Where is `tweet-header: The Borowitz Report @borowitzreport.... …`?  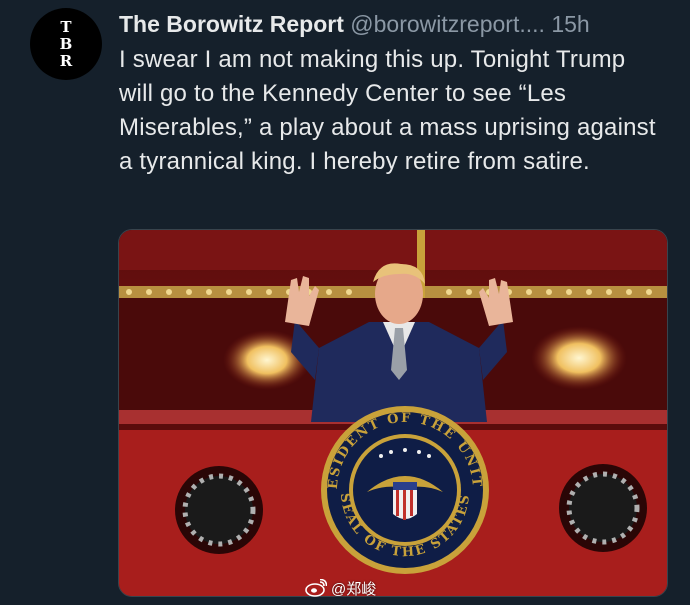 tweet-header: The Borowitz Report @borowitzreport.... … is located at coordinates (394, 24).